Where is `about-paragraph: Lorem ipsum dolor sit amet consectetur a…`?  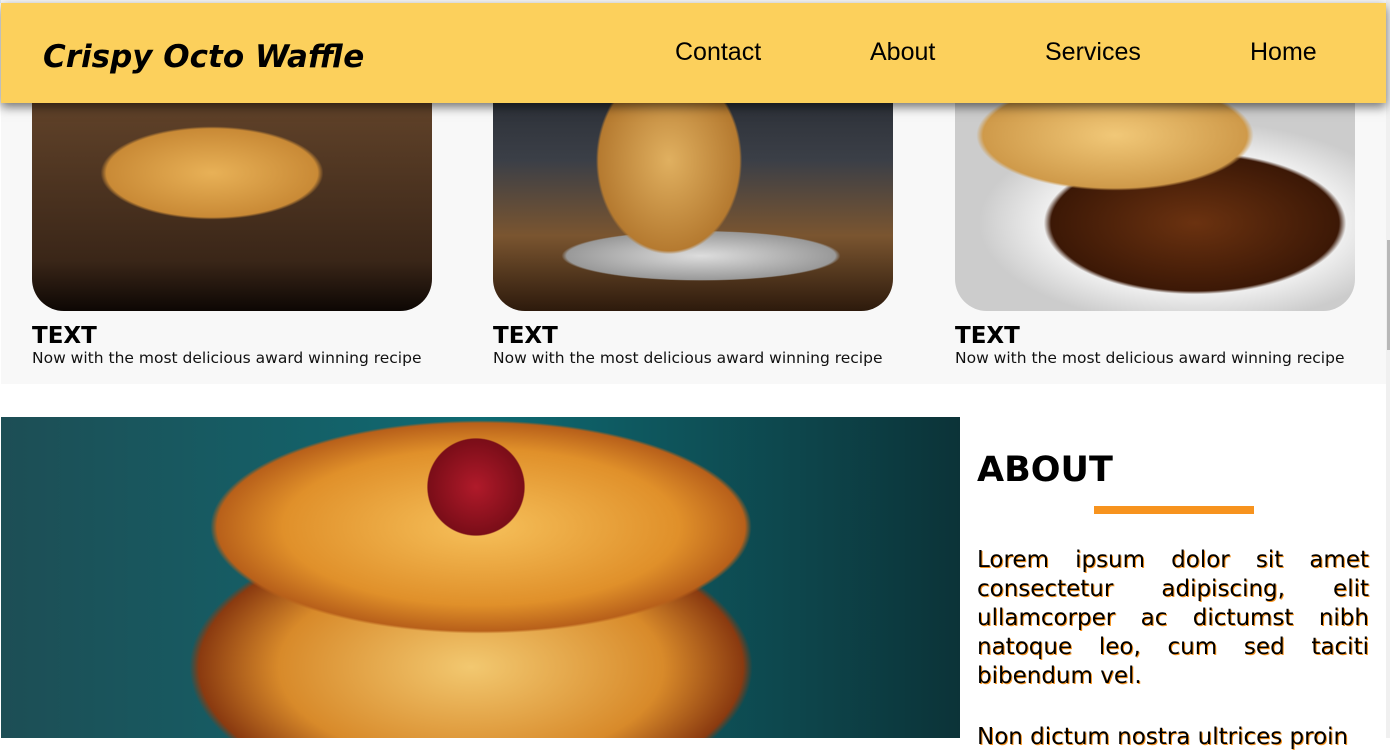 about-paragraph: Lorem ipsum dolor sit amet consectetur a… is located at coordinates (1173, 618).